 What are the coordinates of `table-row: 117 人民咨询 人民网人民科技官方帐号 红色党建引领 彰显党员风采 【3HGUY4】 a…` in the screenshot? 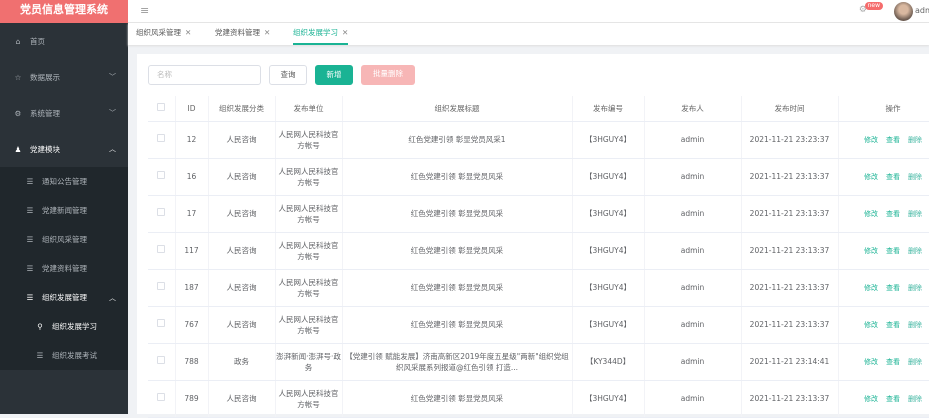 It's located at (538, 251).